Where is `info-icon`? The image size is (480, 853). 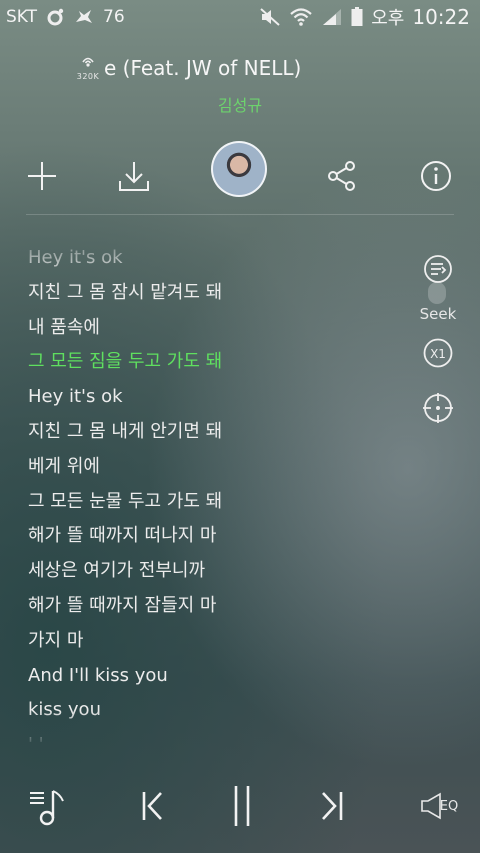
info-icon is located at coordinates (436, 176).